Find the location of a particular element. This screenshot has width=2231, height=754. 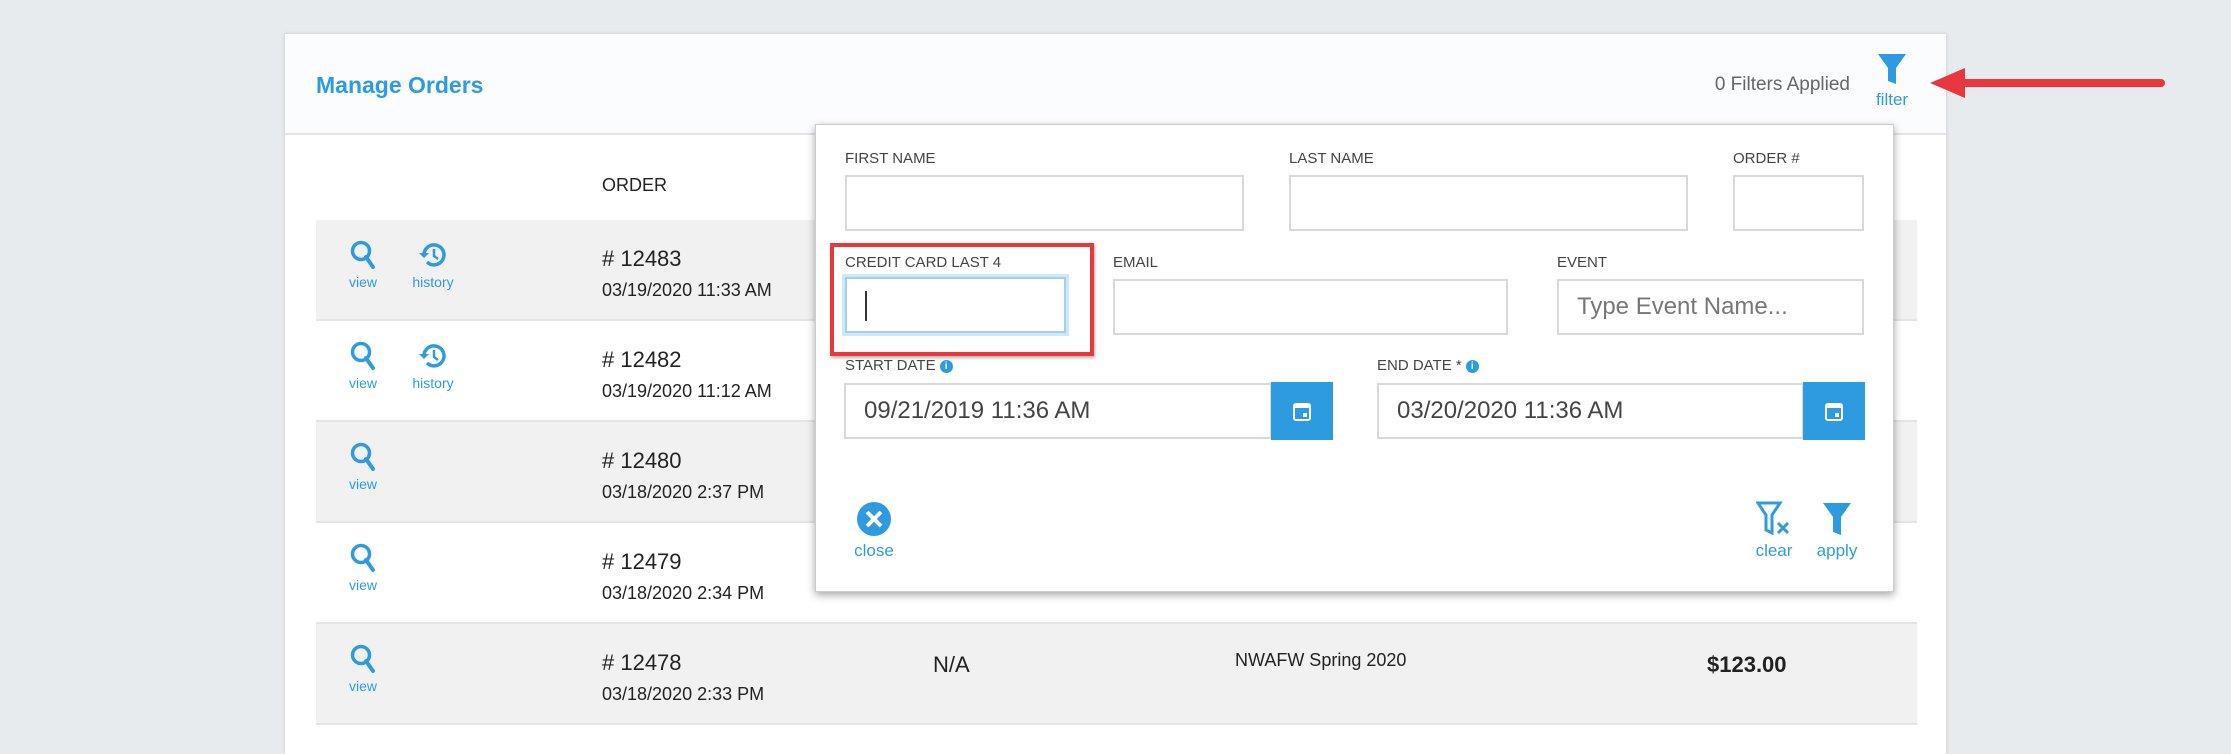

order-number: # 12479 is located at coordinates (642, 562).